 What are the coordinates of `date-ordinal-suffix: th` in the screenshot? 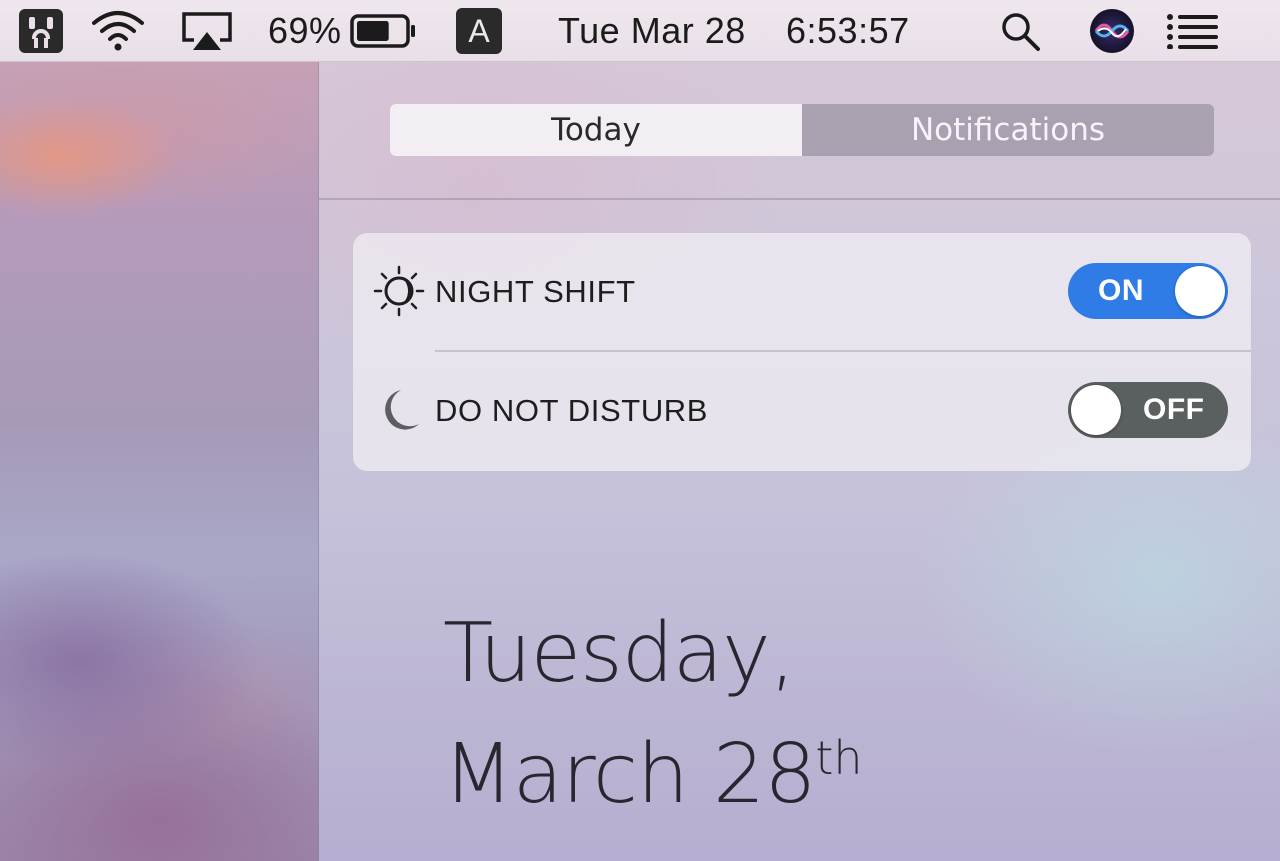 It's located at (839, 758).